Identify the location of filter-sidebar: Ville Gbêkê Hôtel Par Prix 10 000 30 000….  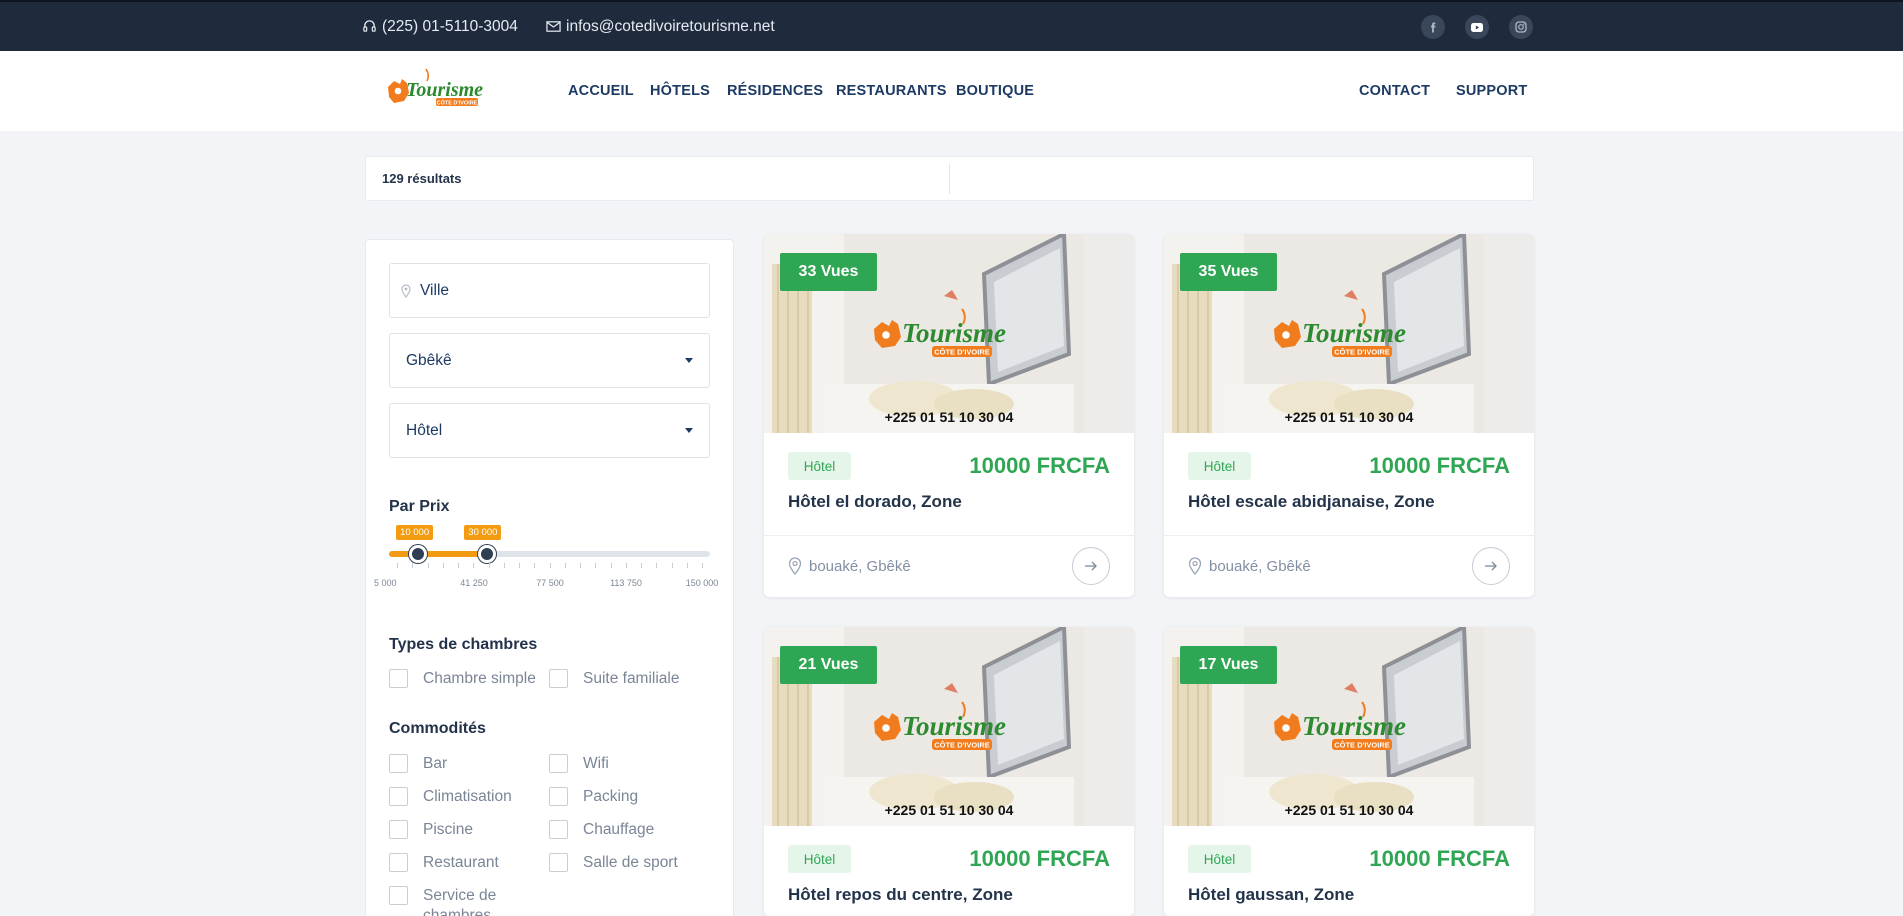
(549, 577).